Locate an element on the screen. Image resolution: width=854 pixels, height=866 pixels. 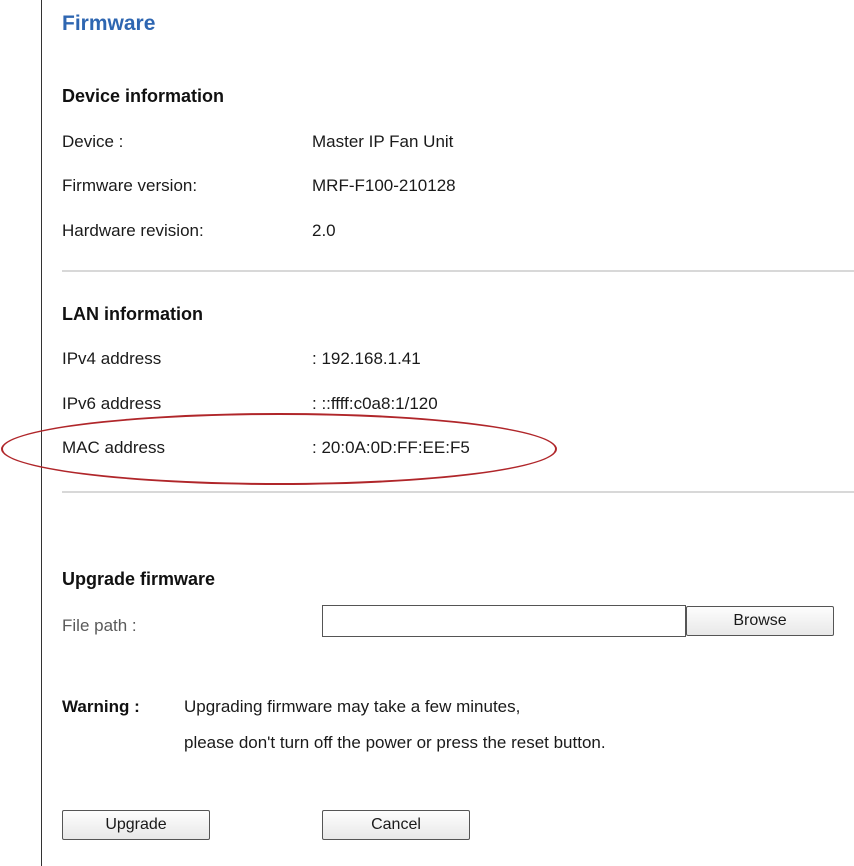
ipv4-address-value: : 192.168.1.41 is located at coordinates (366, 358).